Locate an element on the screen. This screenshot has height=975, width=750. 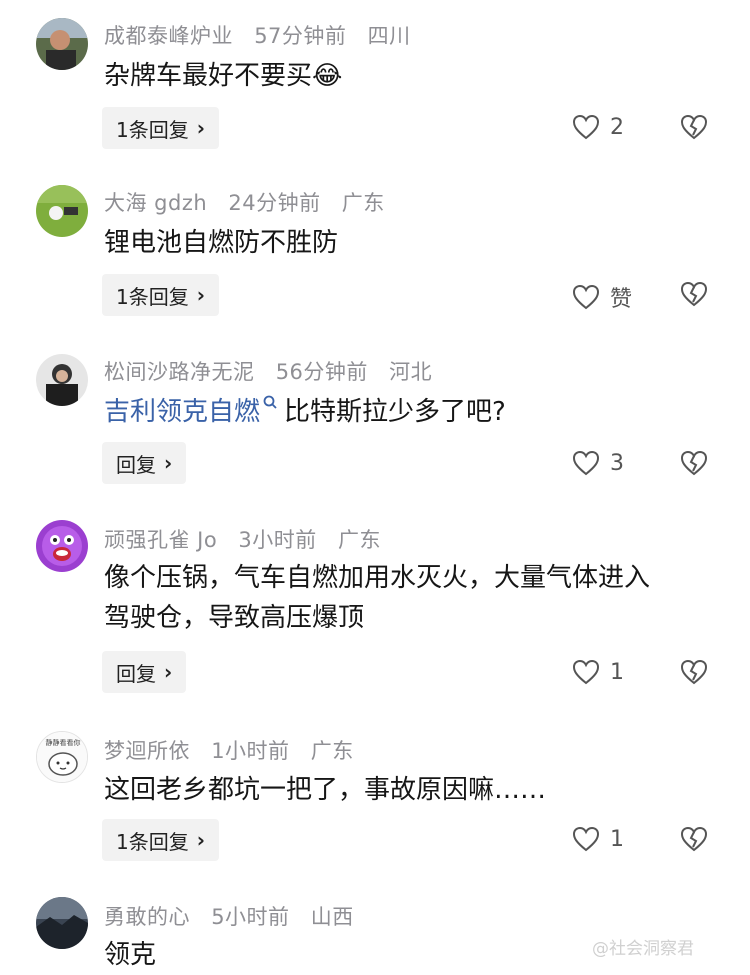
username: 松间沙路净无泥 is located at coordinates (179, 372).